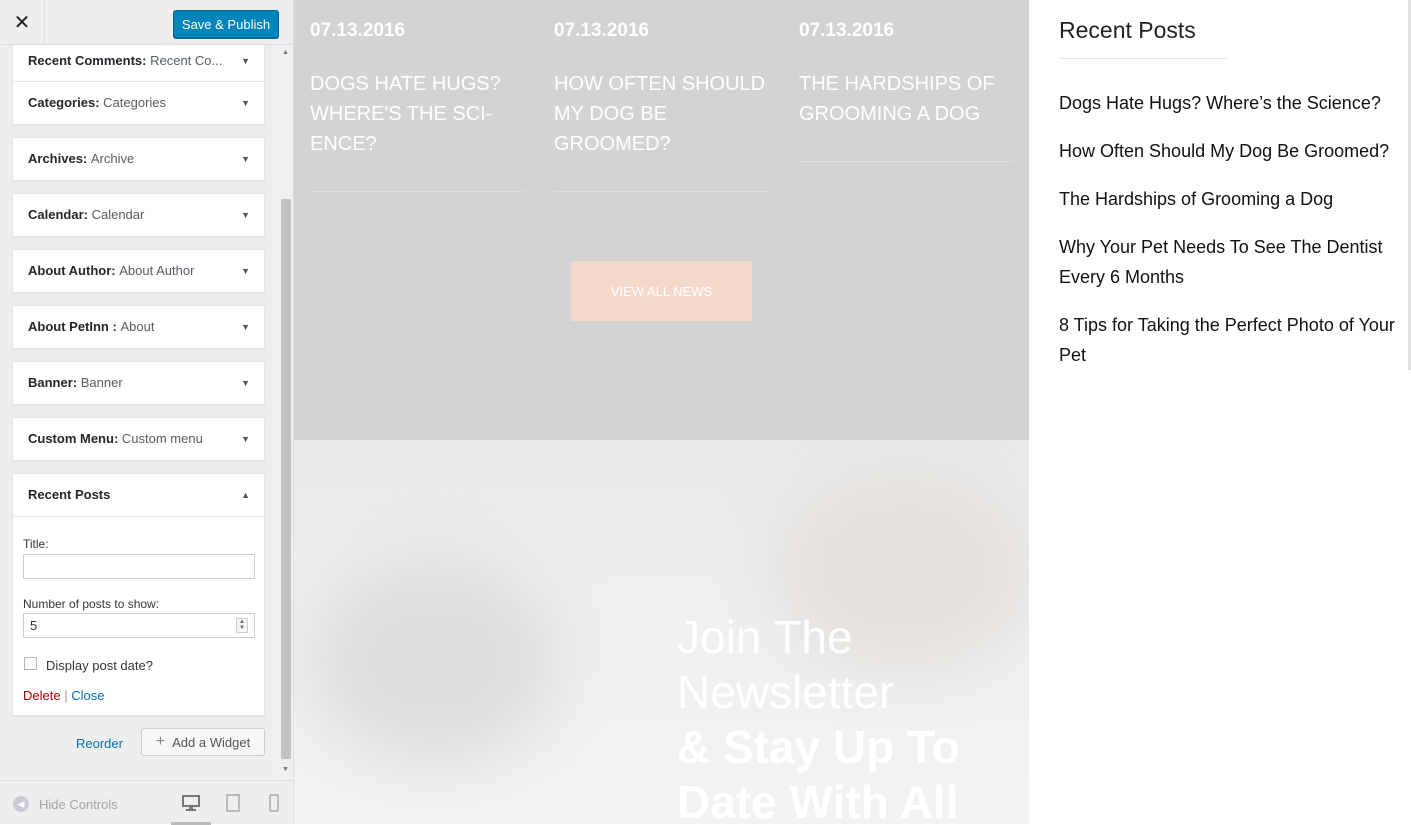 The width and height of the screenshot is (1411, 825). Describe the element at coordinates (56, 214) in the screenshot. I see `widget-name: Calendar` at that location.